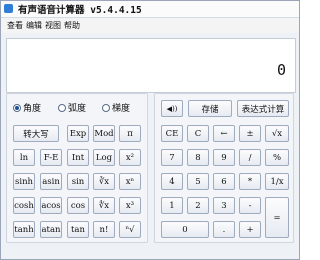  I want to click on power-button: xⁿ, so click(130, 181).